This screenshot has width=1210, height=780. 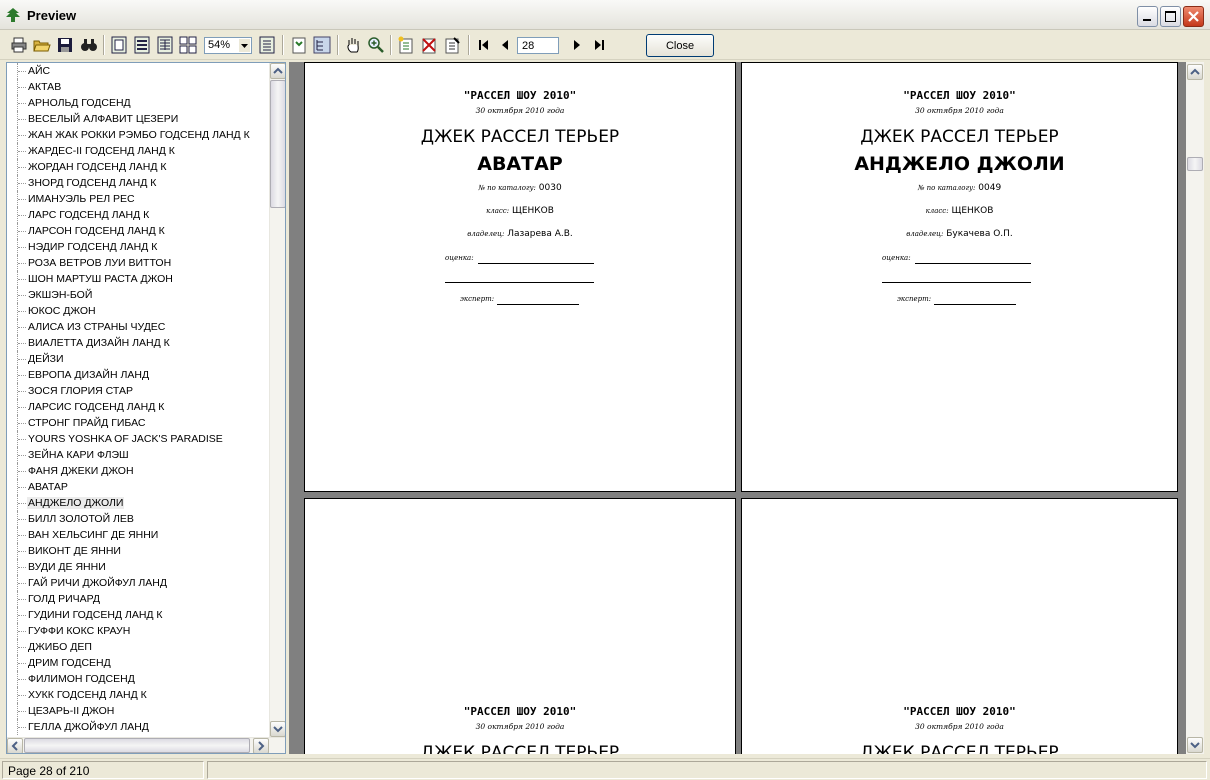 I want to click on tree-item: ХУКК ГОДСЕНД ЛАНД К, so click(x=139, y=695).